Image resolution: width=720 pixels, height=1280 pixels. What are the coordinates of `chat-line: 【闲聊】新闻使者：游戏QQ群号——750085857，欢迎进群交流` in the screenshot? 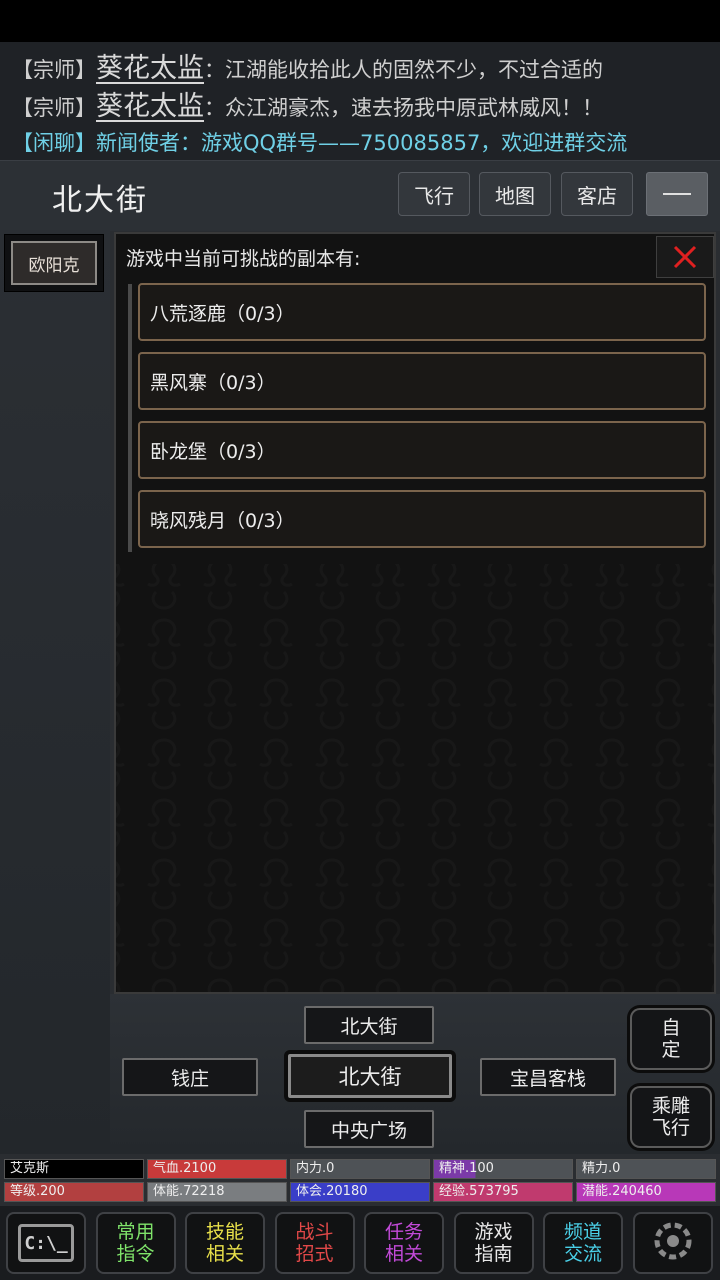 It's located at (319, 143).